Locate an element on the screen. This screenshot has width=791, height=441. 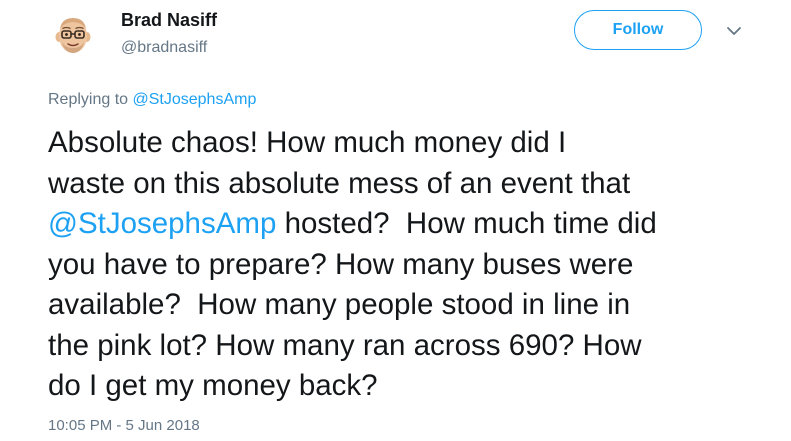
reply-context-mention-link: @StJosephsAmp is located at coordinates (195, 99).